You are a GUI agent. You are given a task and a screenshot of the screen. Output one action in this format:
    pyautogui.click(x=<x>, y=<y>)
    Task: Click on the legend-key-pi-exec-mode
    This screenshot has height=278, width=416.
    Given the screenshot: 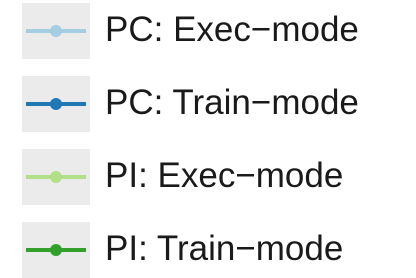 What is the action you would take?
    pyautogui.click(x=56, y=177)
    